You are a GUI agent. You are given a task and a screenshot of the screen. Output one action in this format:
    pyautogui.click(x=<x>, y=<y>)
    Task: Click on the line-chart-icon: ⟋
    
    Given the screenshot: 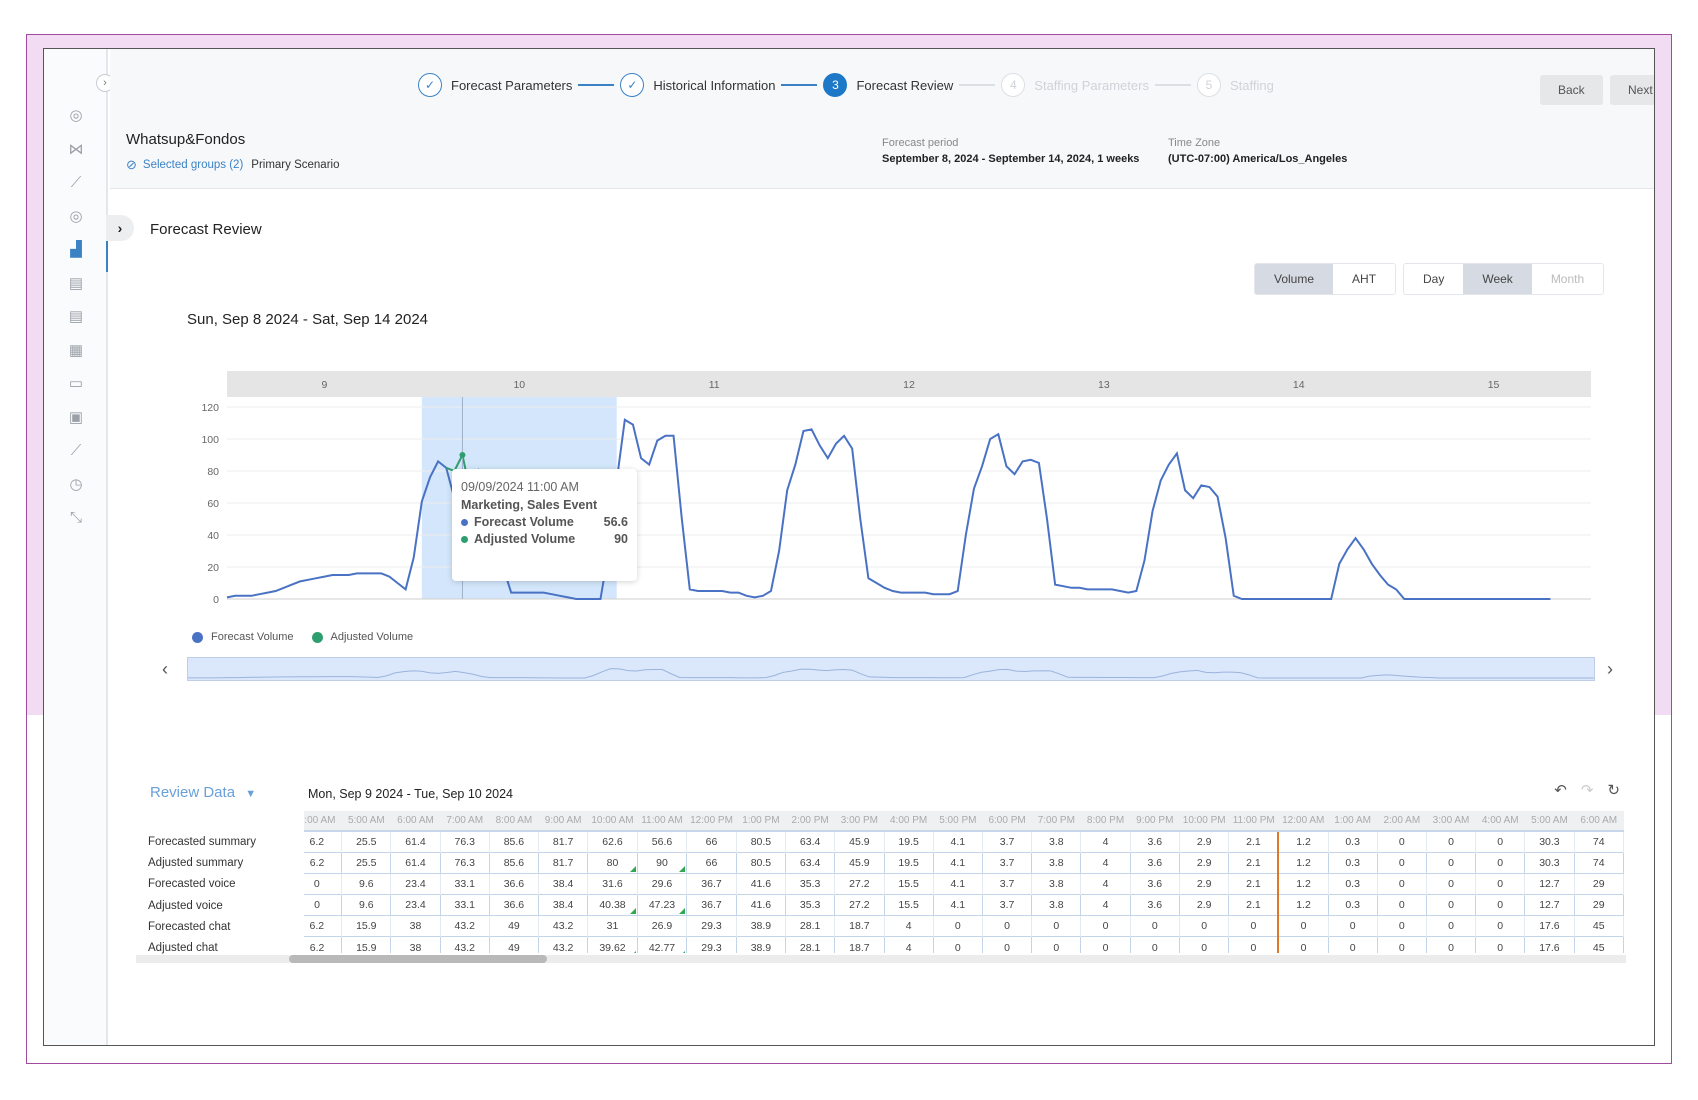 What is the action you would take?
    pyautogui.click(x=76, y=182)
    